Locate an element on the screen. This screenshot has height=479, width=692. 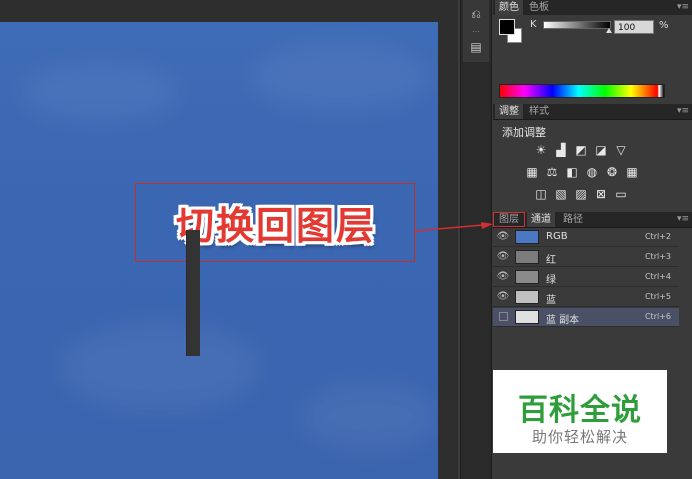
k-value-input: 100 is located at coordinates (634, 27).